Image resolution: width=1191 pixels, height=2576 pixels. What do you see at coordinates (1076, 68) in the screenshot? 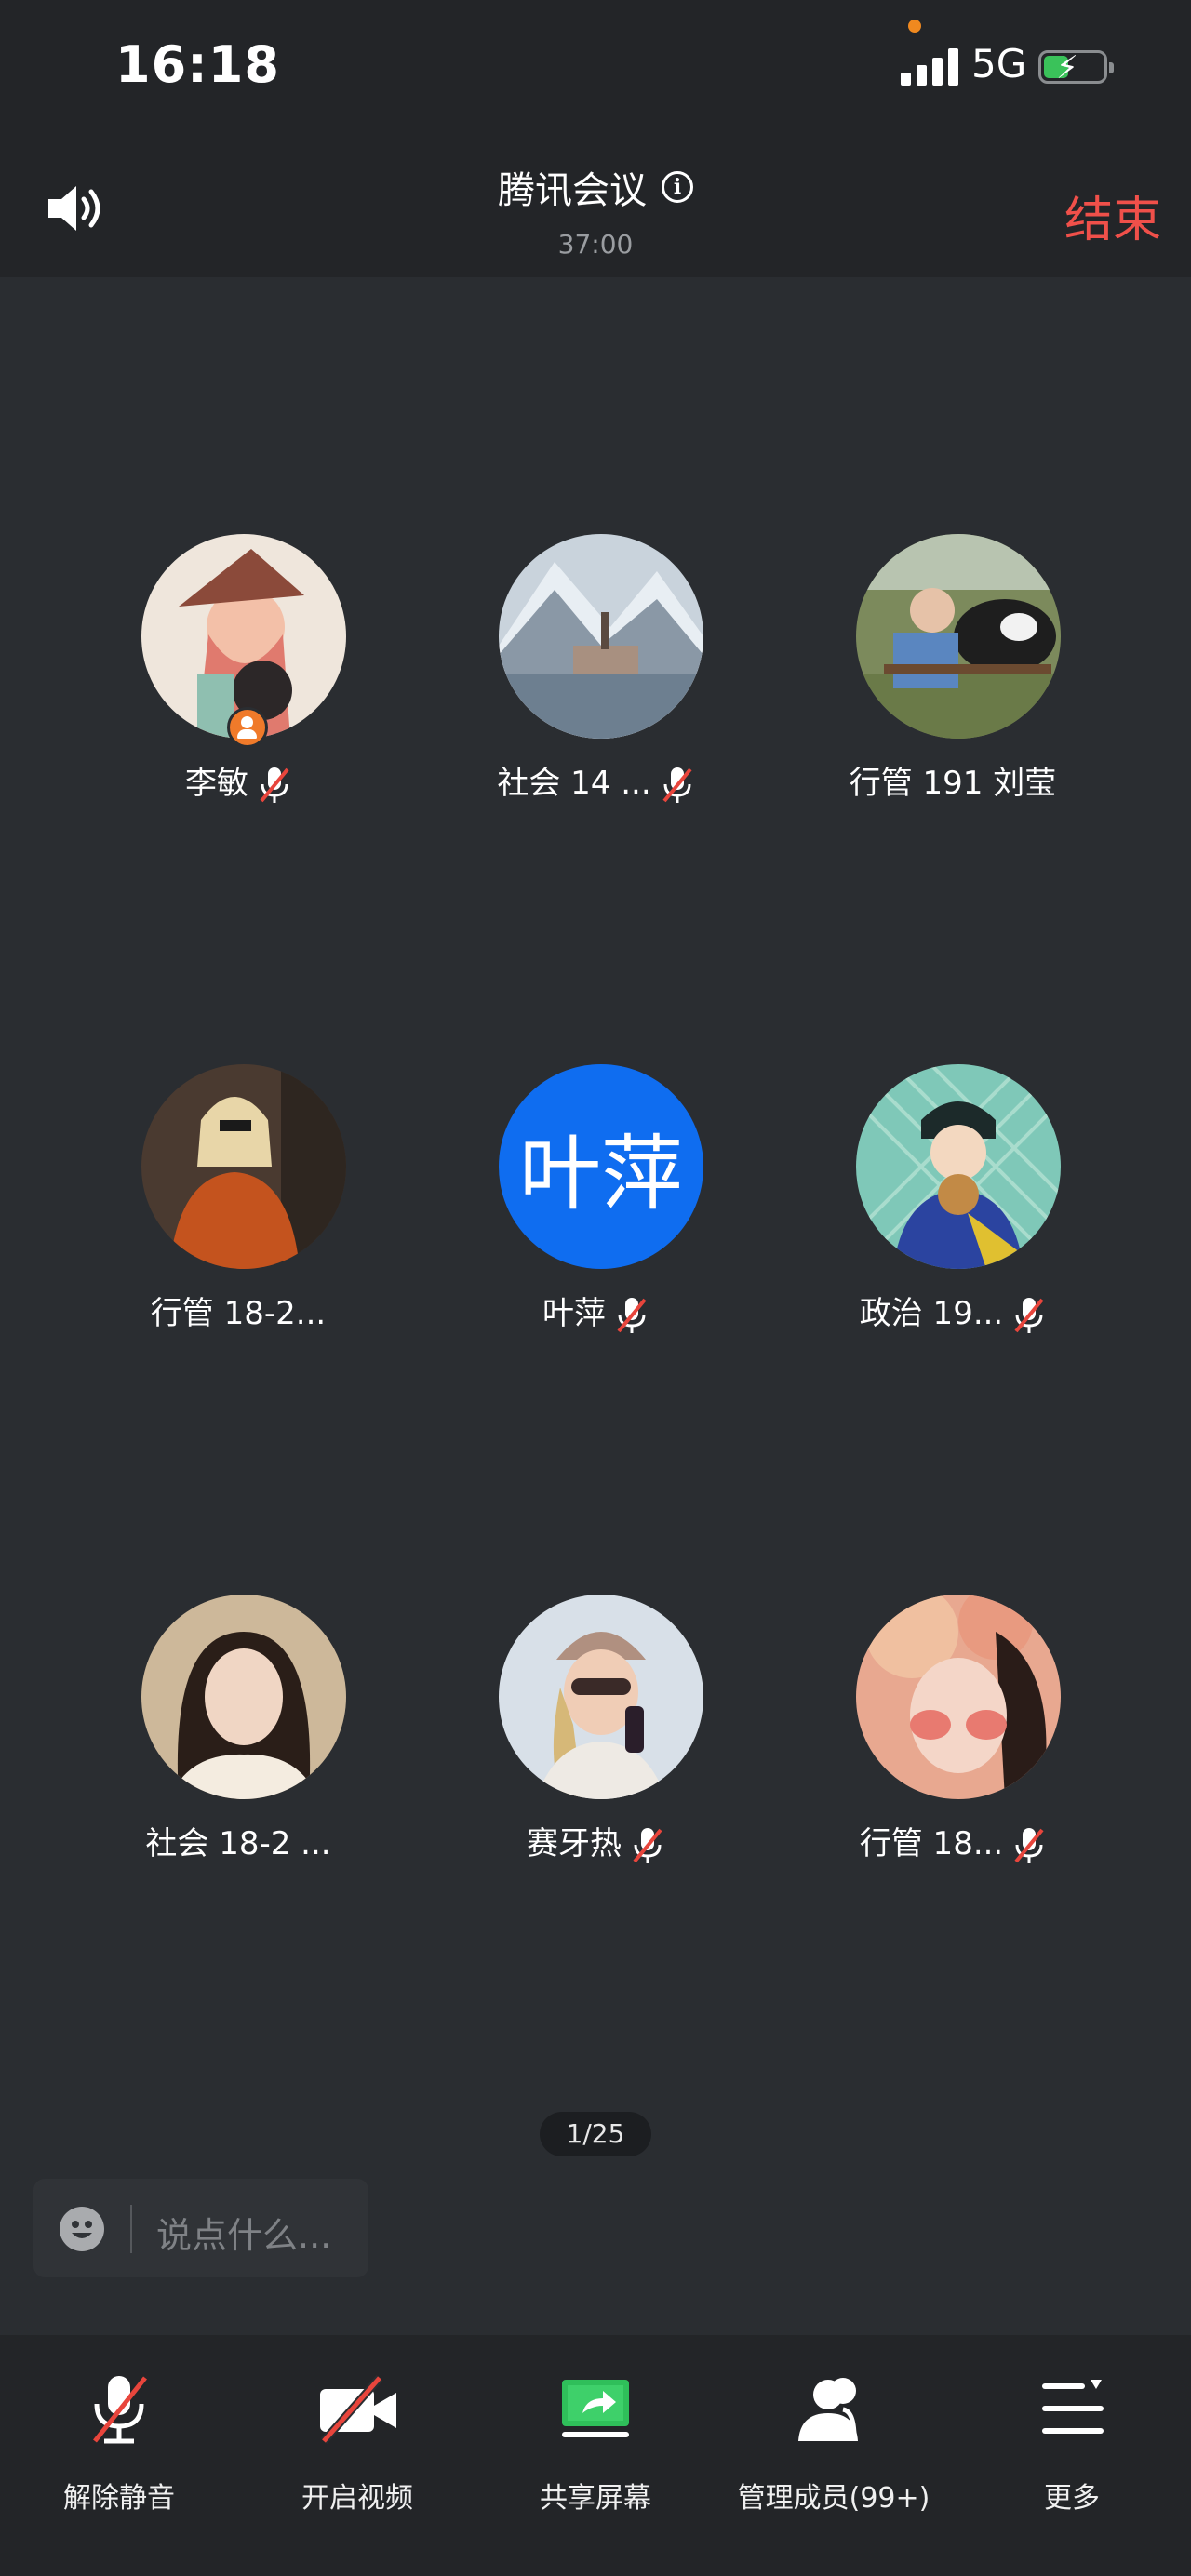
I see `battery-icon: ⚡` at bounding box center [1076, 68].